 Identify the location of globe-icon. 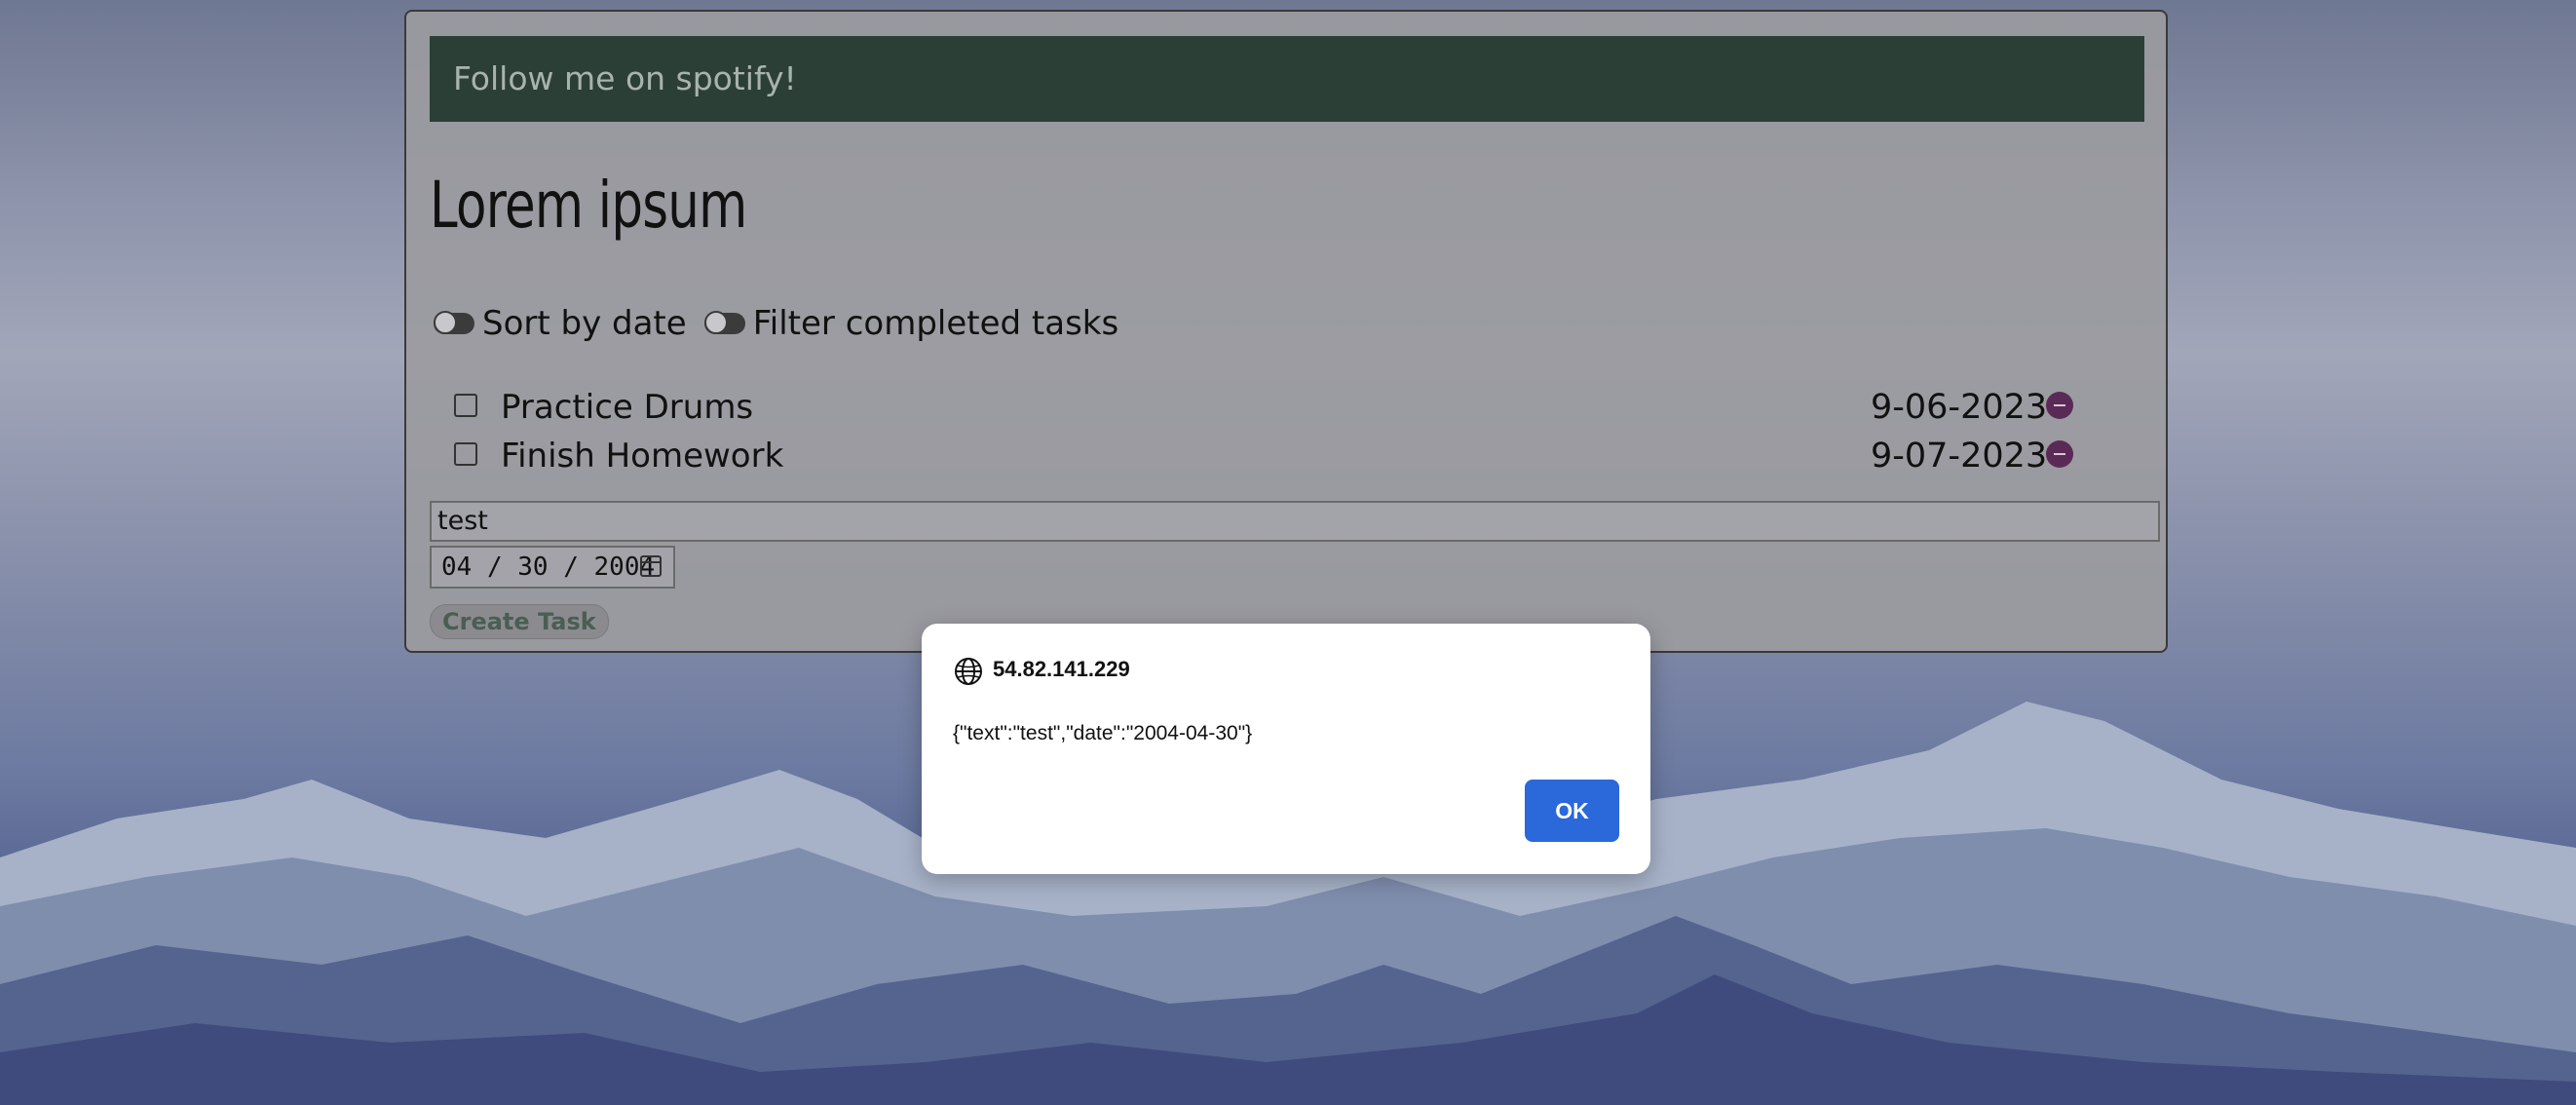
(968, 671).